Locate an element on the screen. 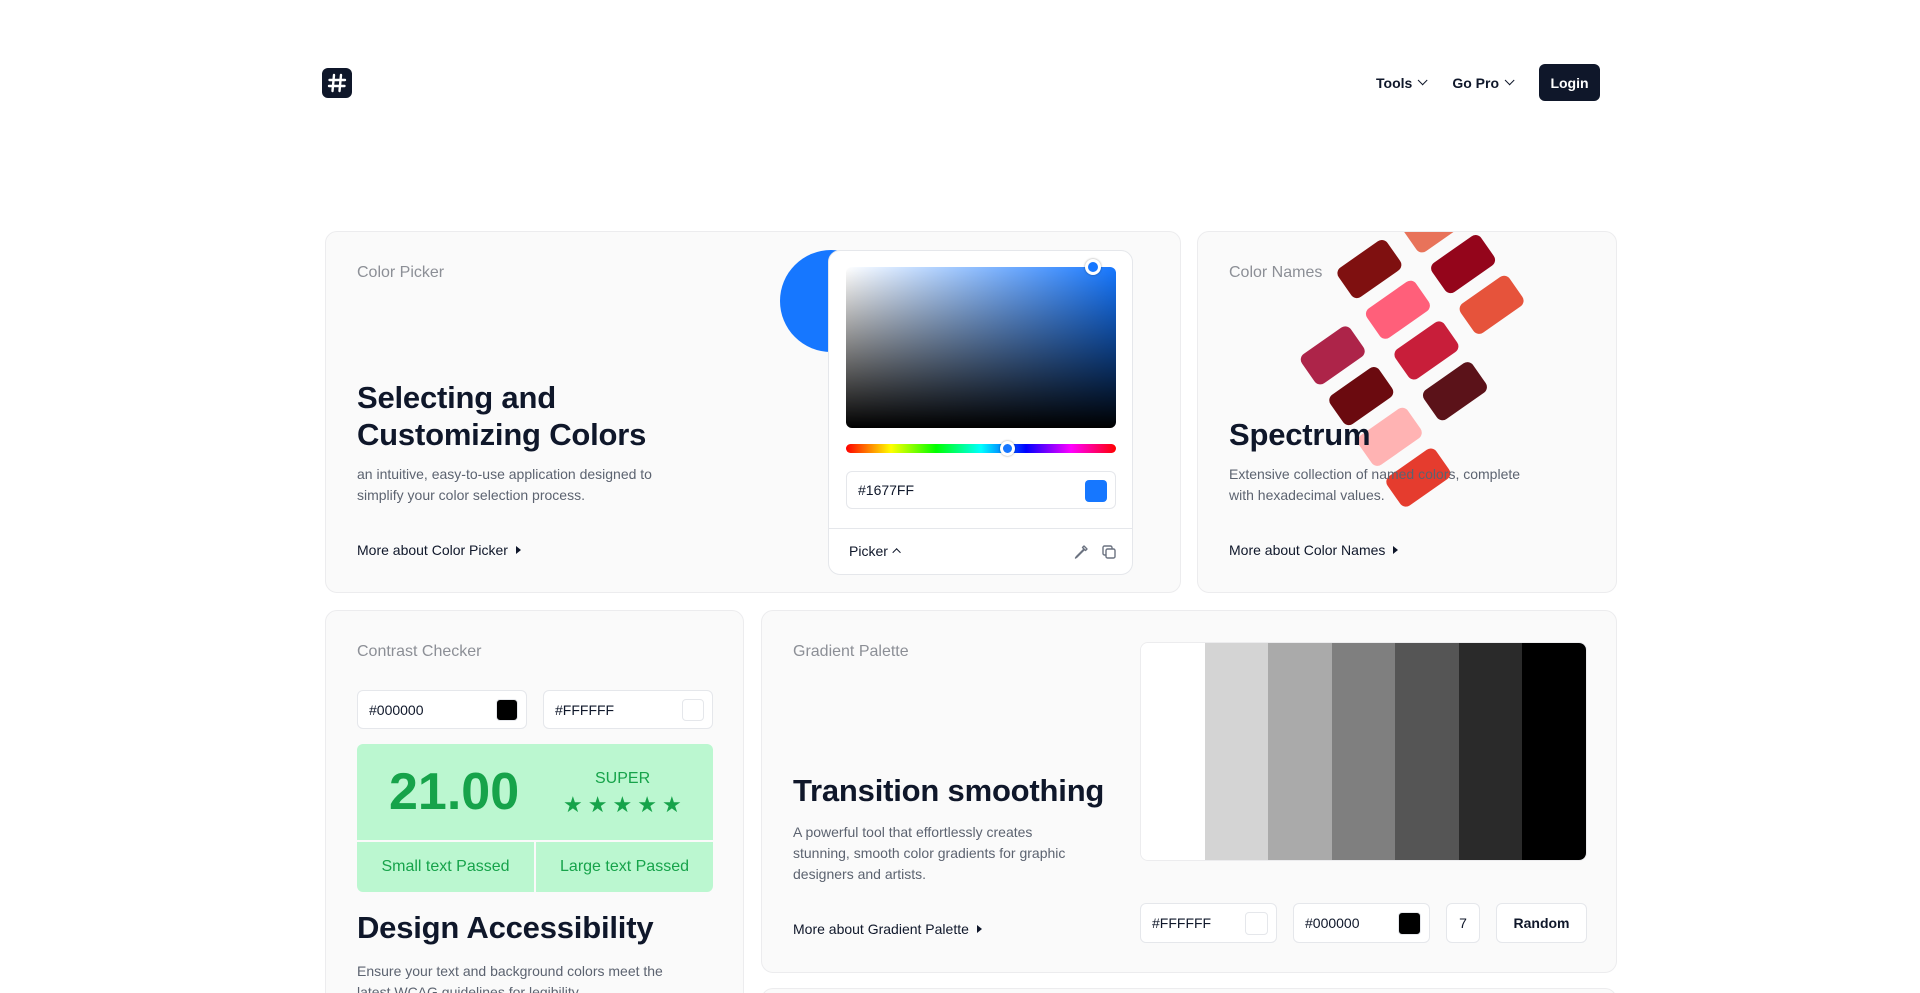 This screenshot has width=1920, height=993. end-color-input: #000000 is located at coordinates (1361, 923).